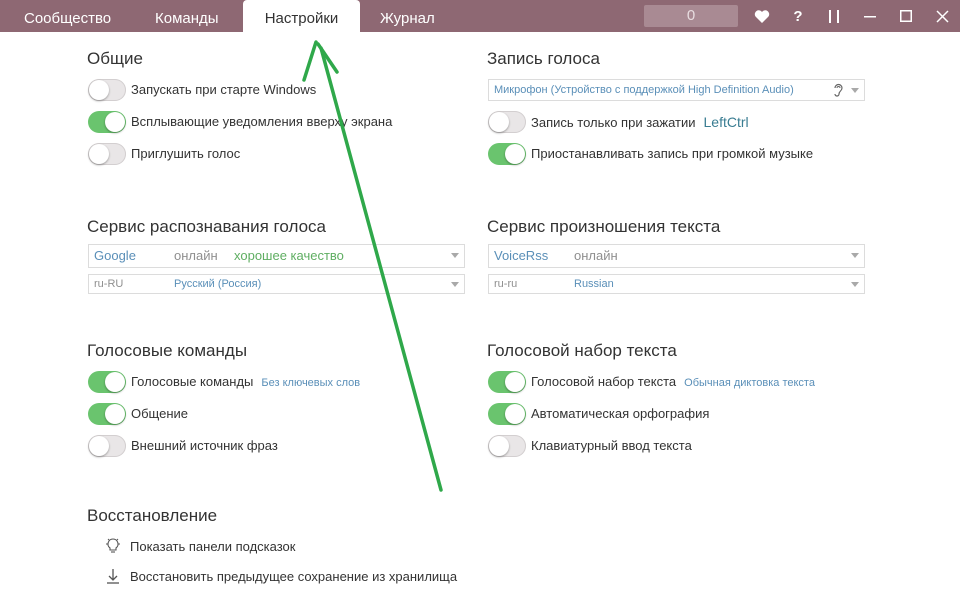 The width and height of the screenshot is (960, 600). I want to click on toggle-pause-on-music, so click(507, 154).